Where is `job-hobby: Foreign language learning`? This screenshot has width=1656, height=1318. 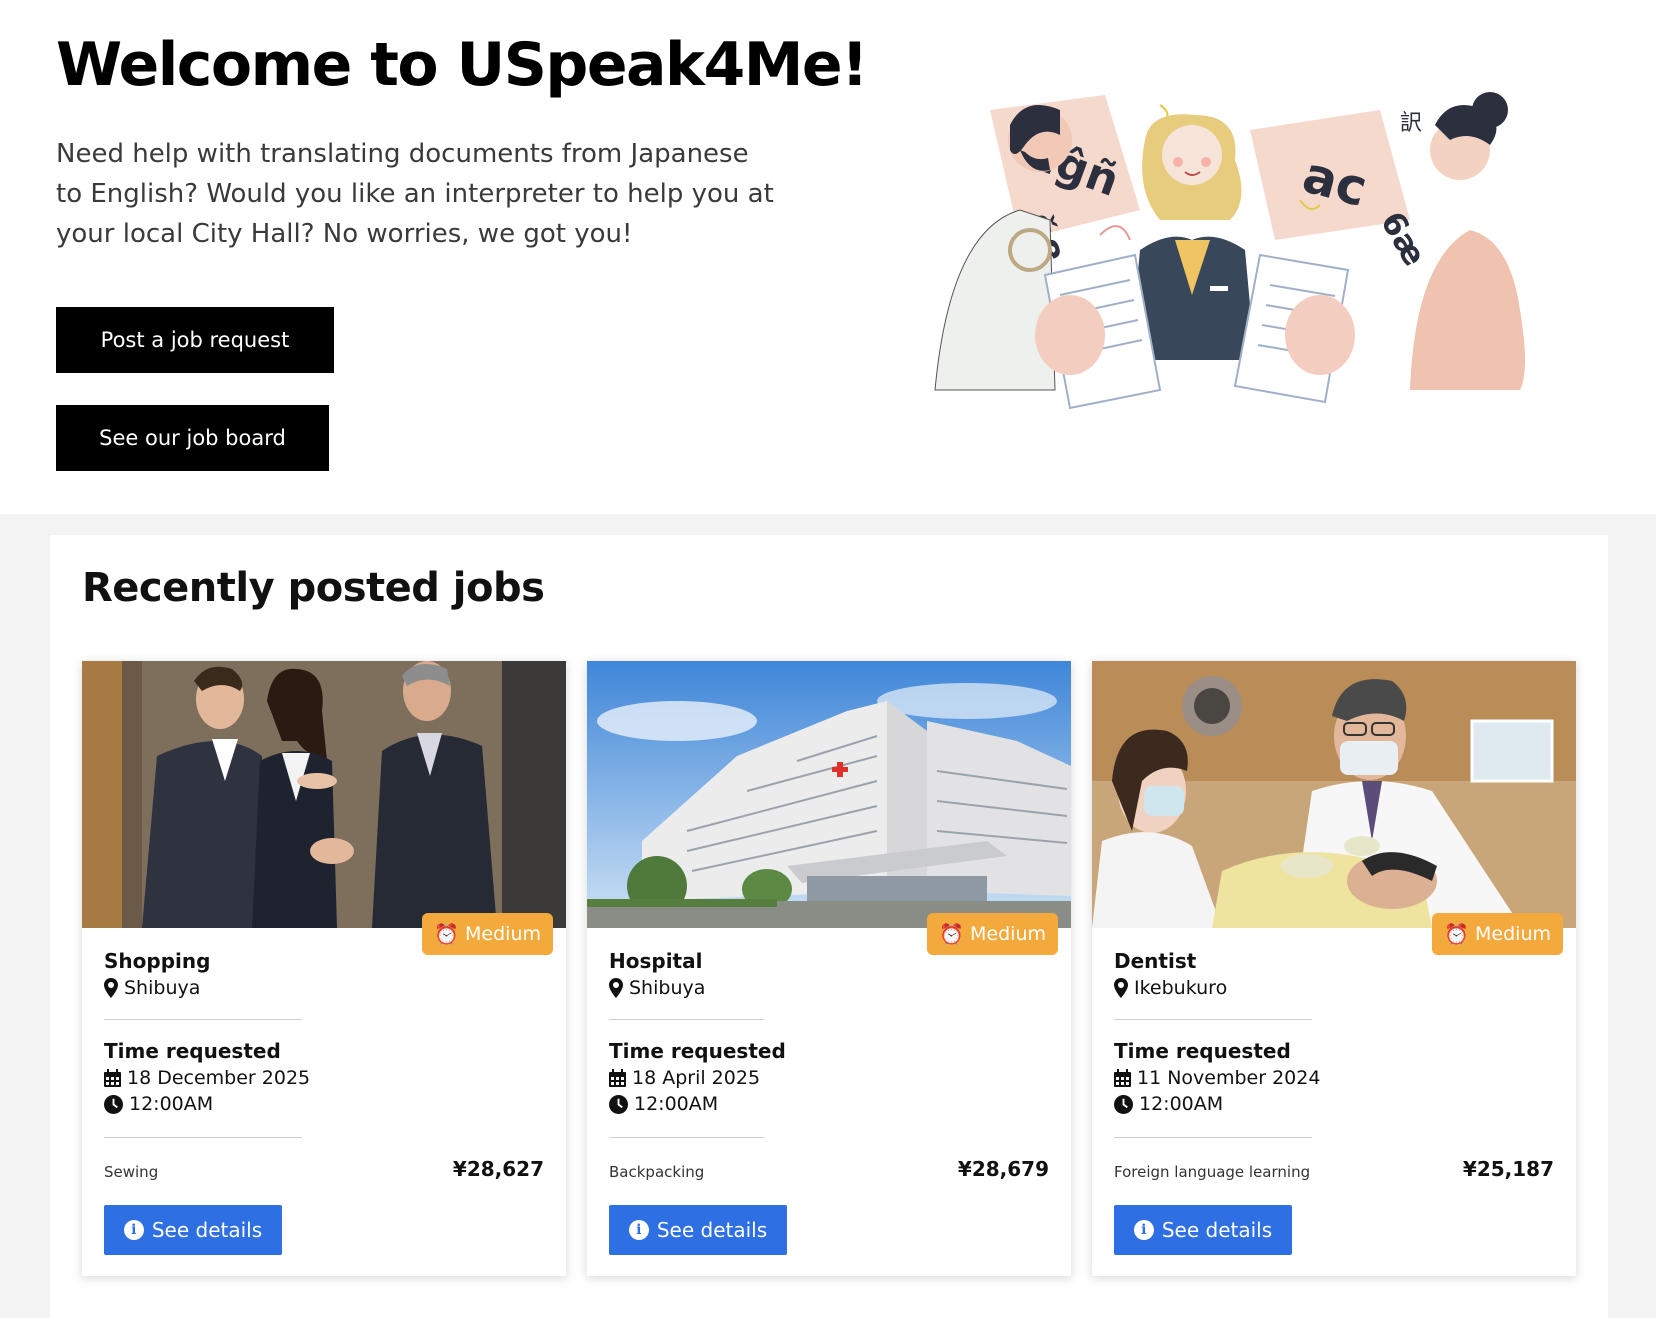 job-hobby: Foreign language learning is located at coordinates (1212, 1172).